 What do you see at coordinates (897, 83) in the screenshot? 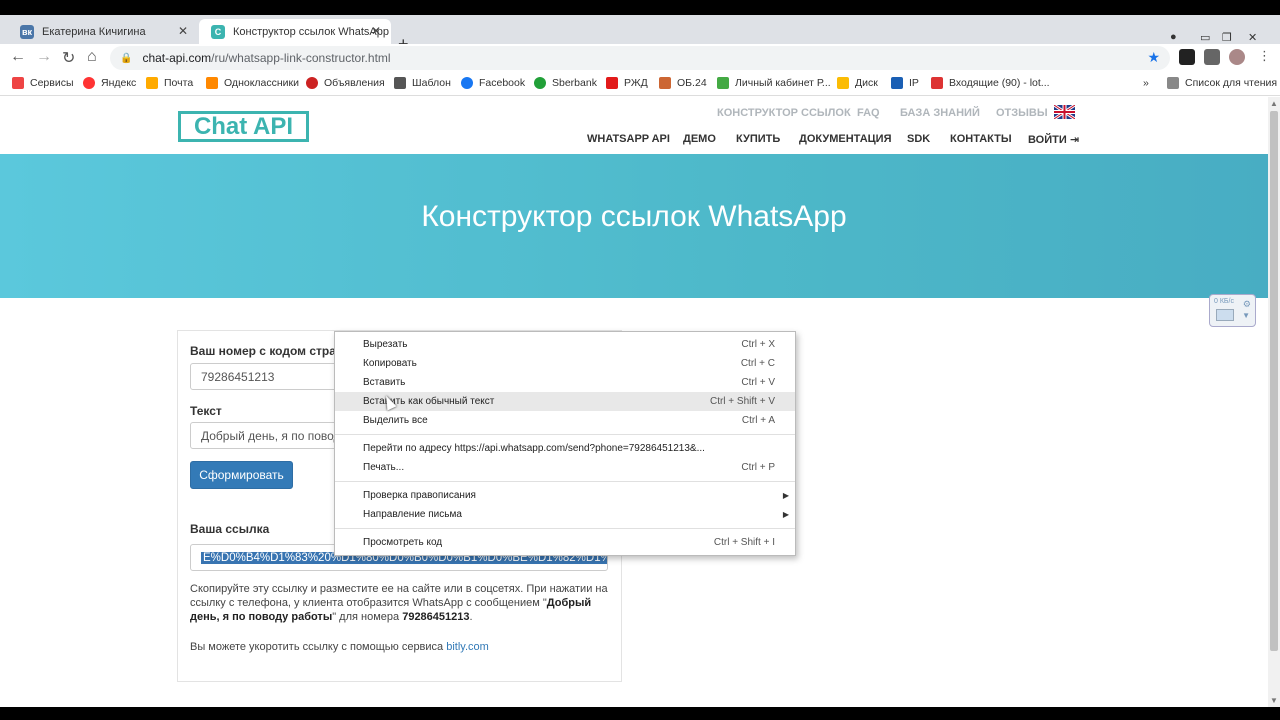
I see `ip-icon` at bounding box center [897, 83].